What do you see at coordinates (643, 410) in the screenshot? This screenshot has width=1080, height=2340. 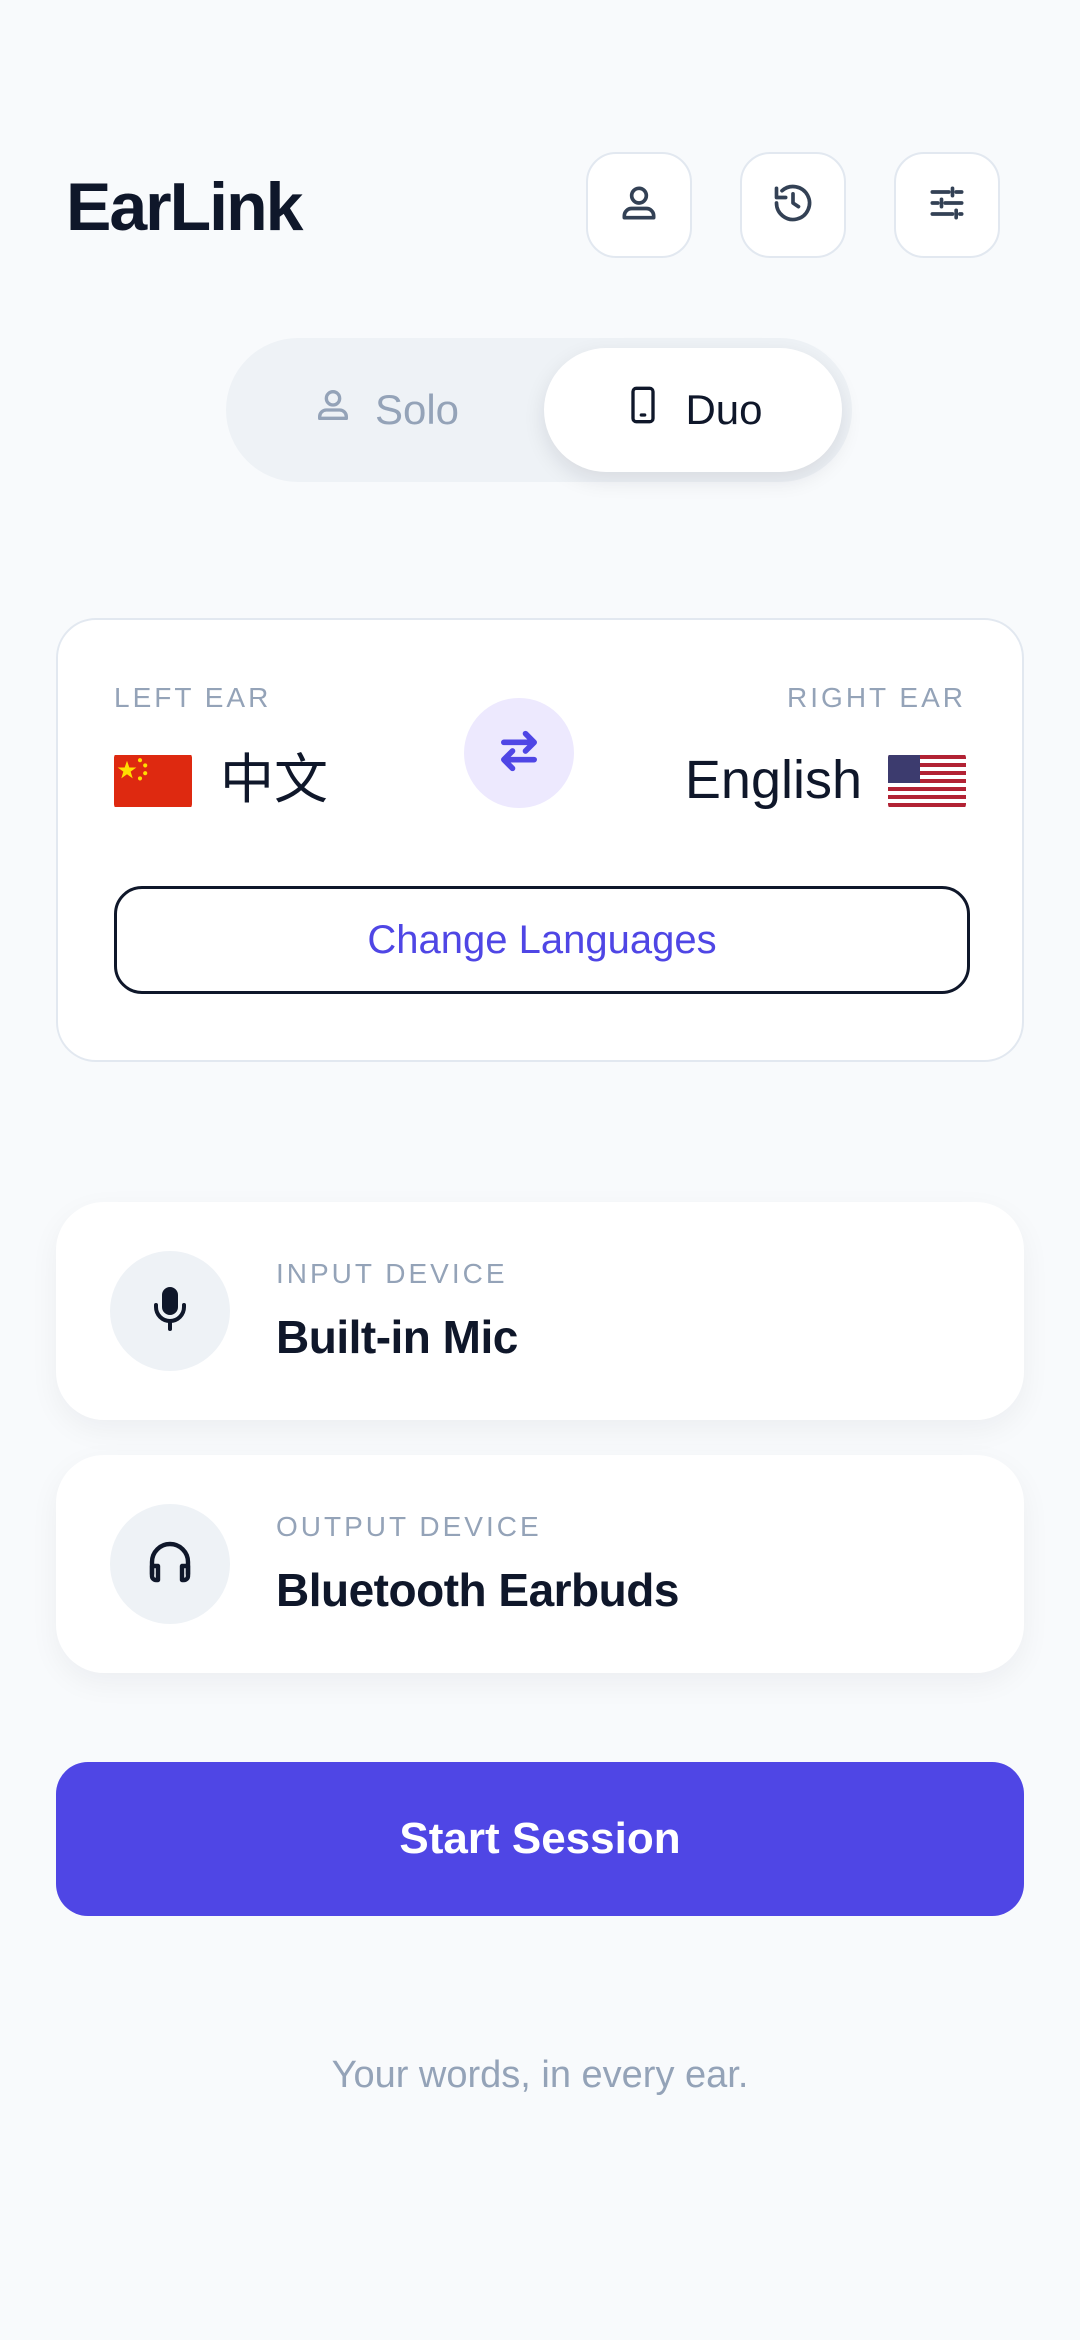 I see `phone-icon` at bounding box center [643, 410].